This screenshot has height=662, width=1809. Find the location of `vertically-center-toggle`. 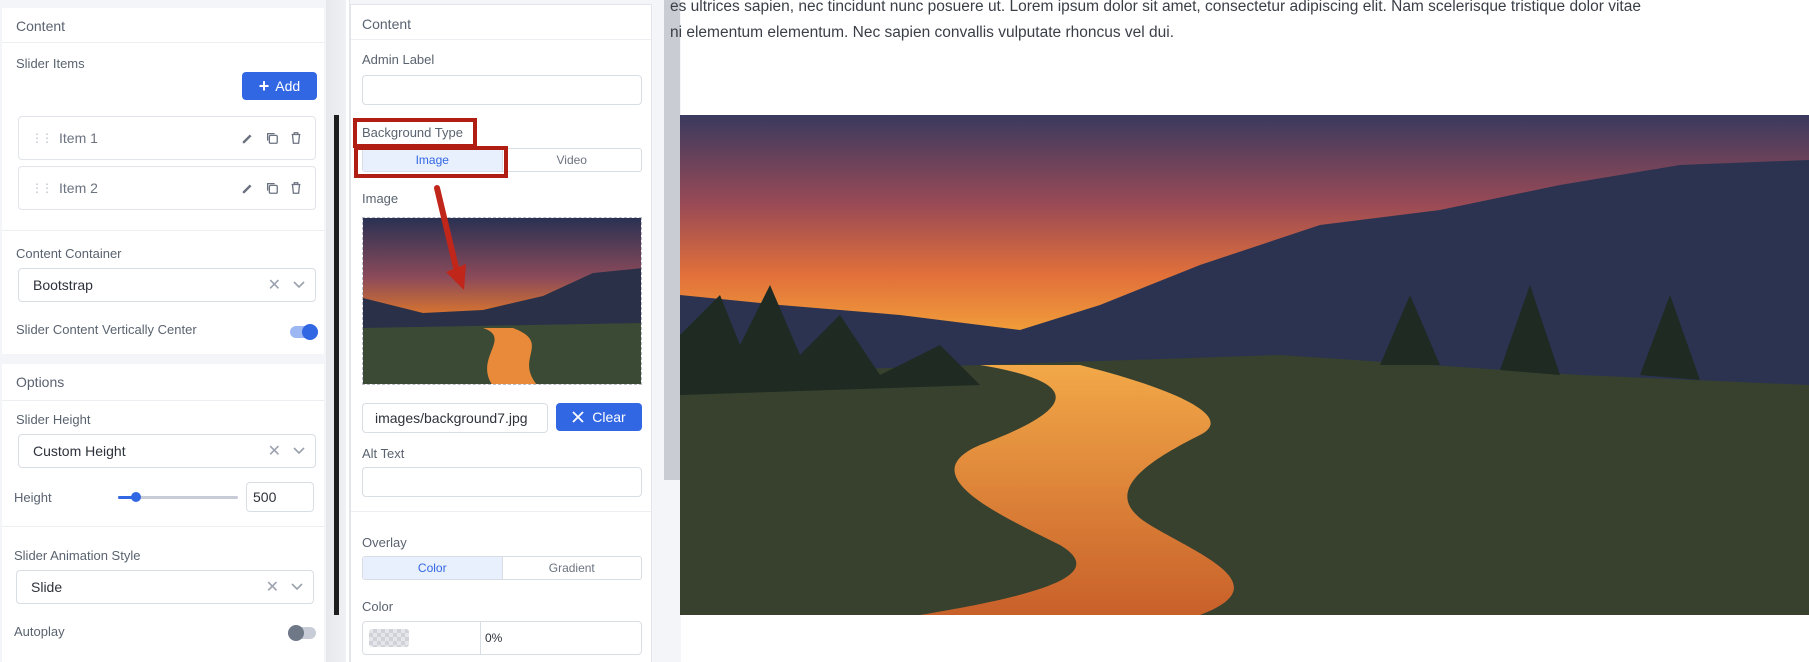

vertically-center-toggle is located at coordinates (304, 332).